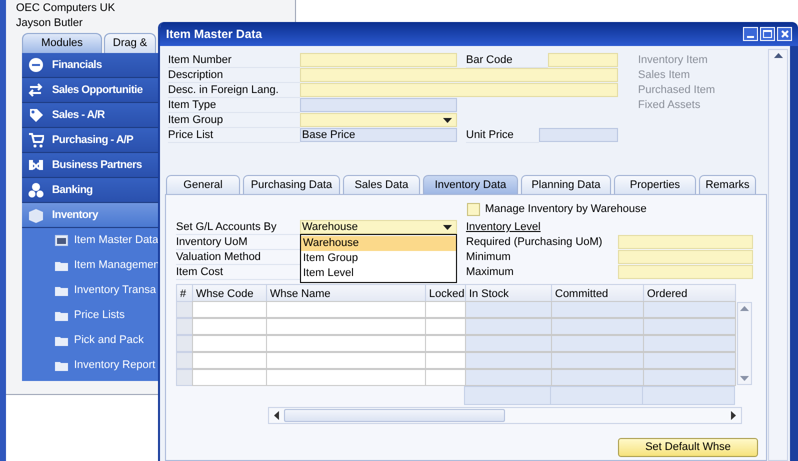 This screenshot has height=461, width=798. Describe the element at coordinates (378, 227) in the screenshot. I see `dropdown-field: Warehouse` at that location.